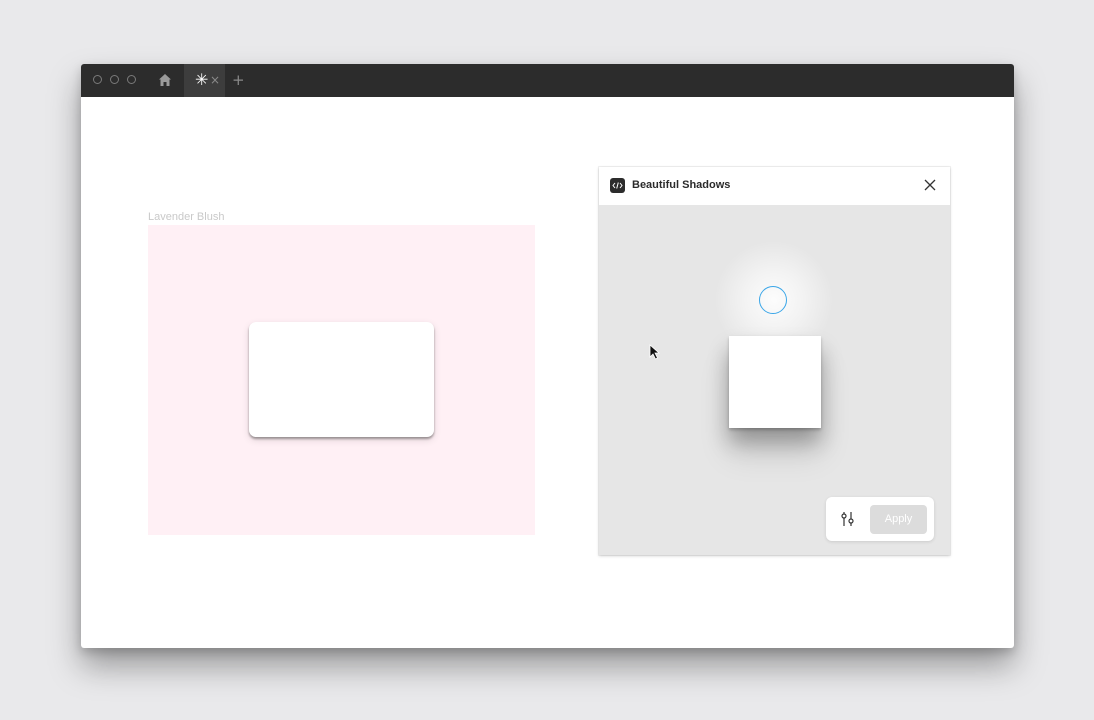  I want to click on file-tab-icon: ✳, so click(202, 79).